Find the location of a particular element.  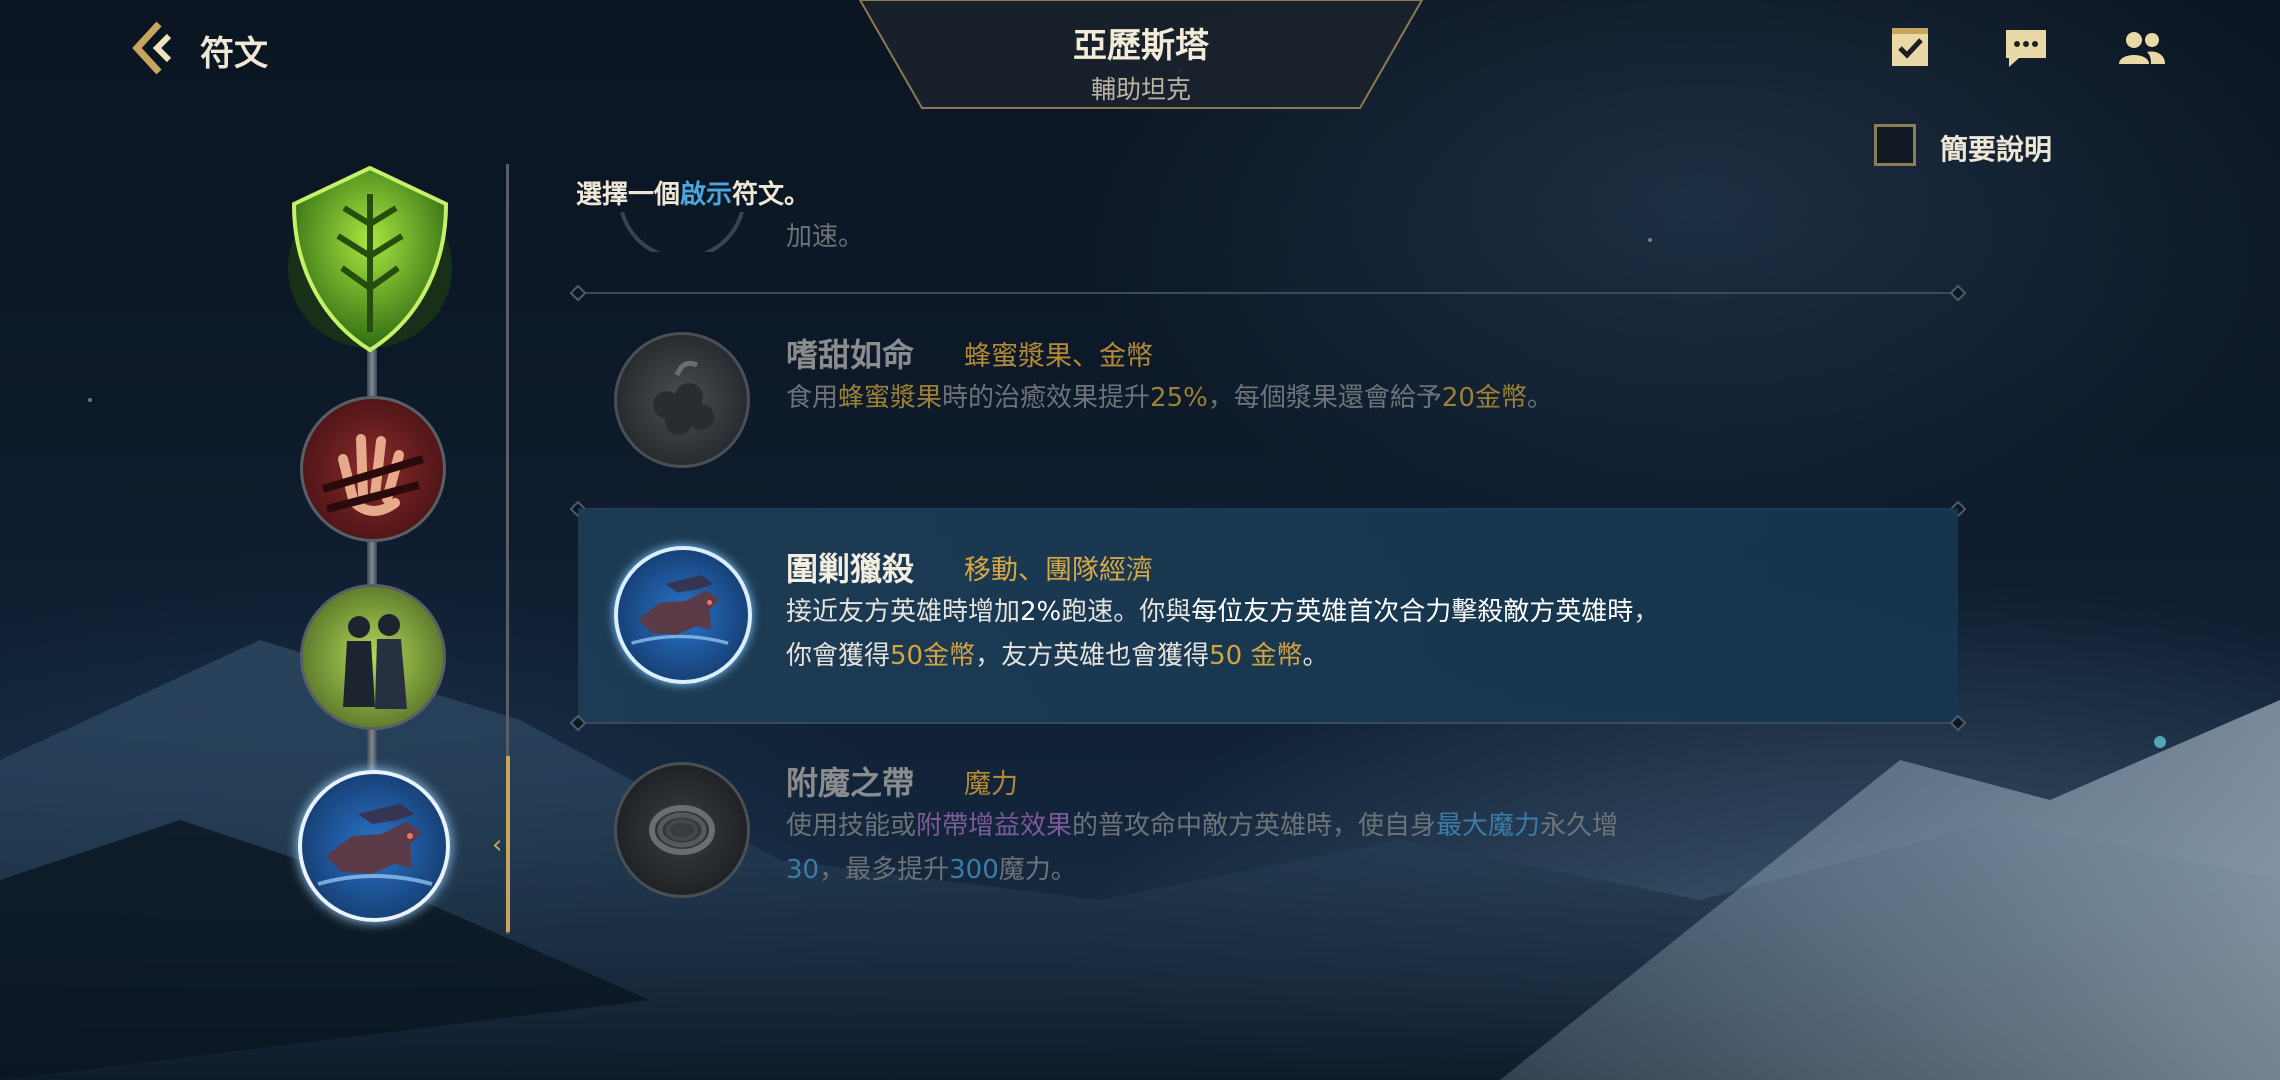

friends-button is located at coordinates (2142, 48).